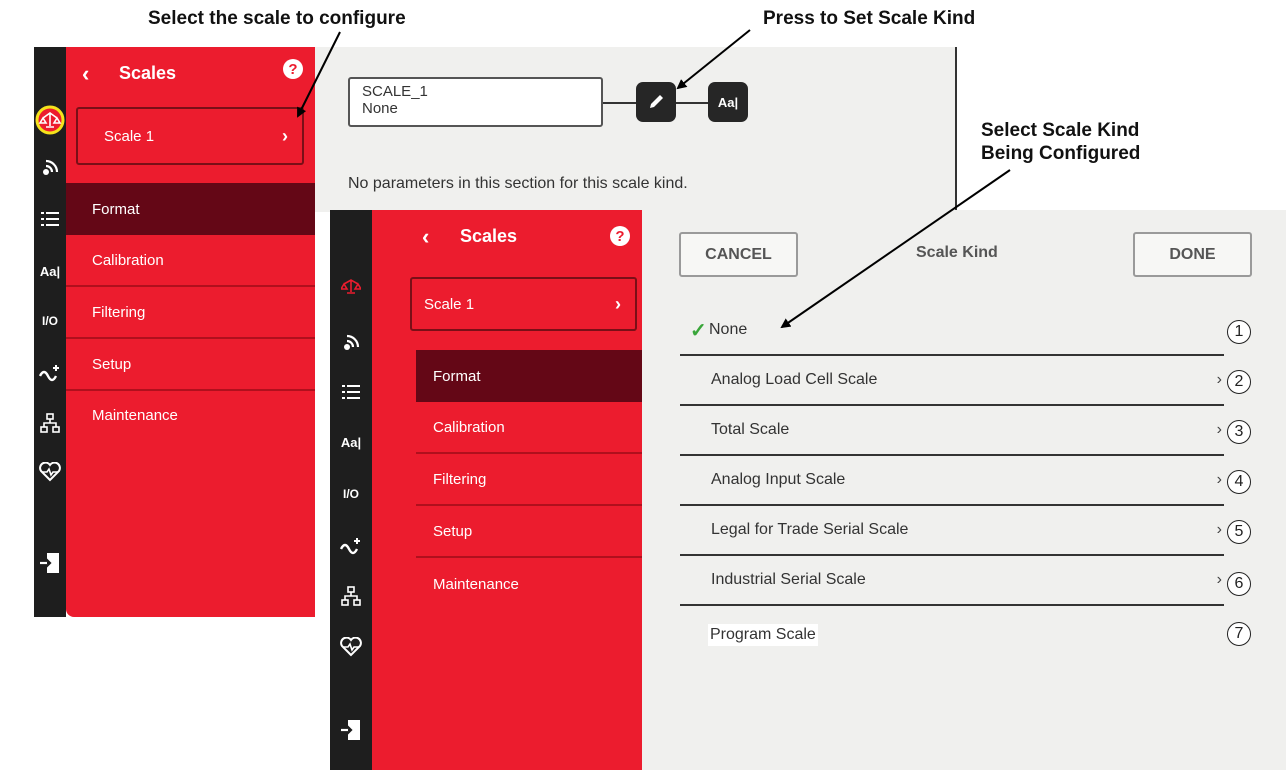 The width and height of the screenshot is (1286, 770). I want to click on arrow-select-kind, so click(895, 249).